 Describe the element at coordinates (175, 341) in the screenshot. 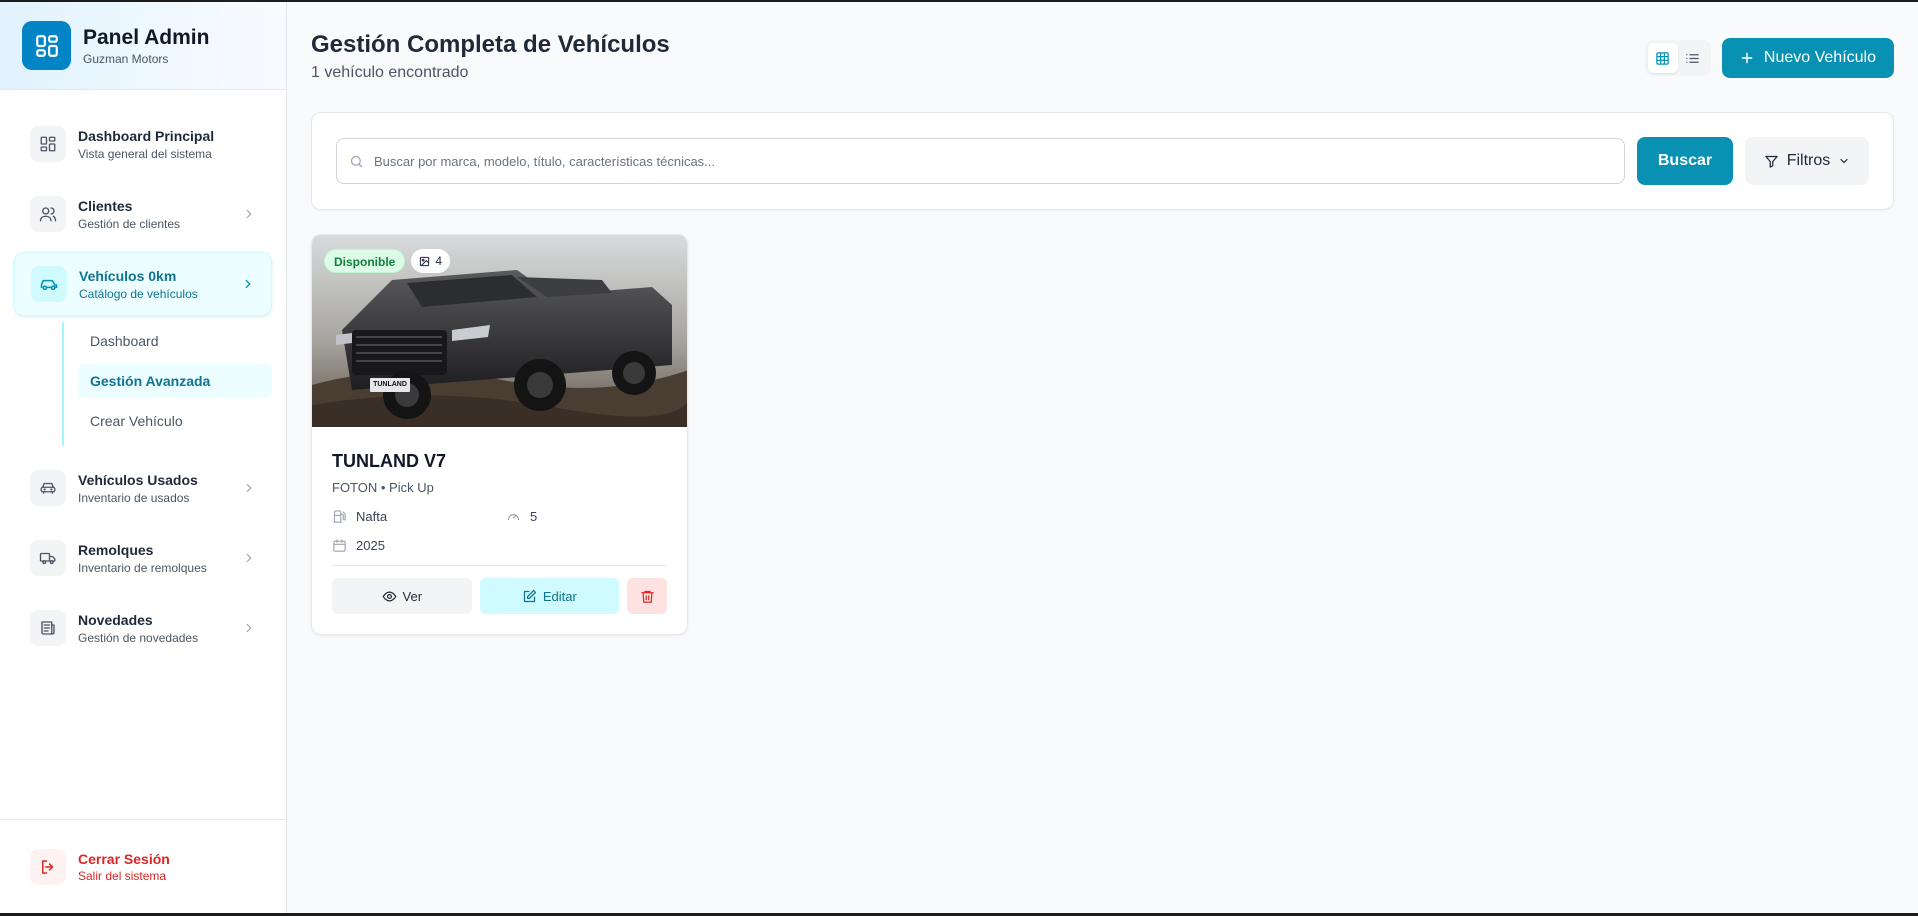

I see `subnav-item-dashboard: Dashboard` at that location.